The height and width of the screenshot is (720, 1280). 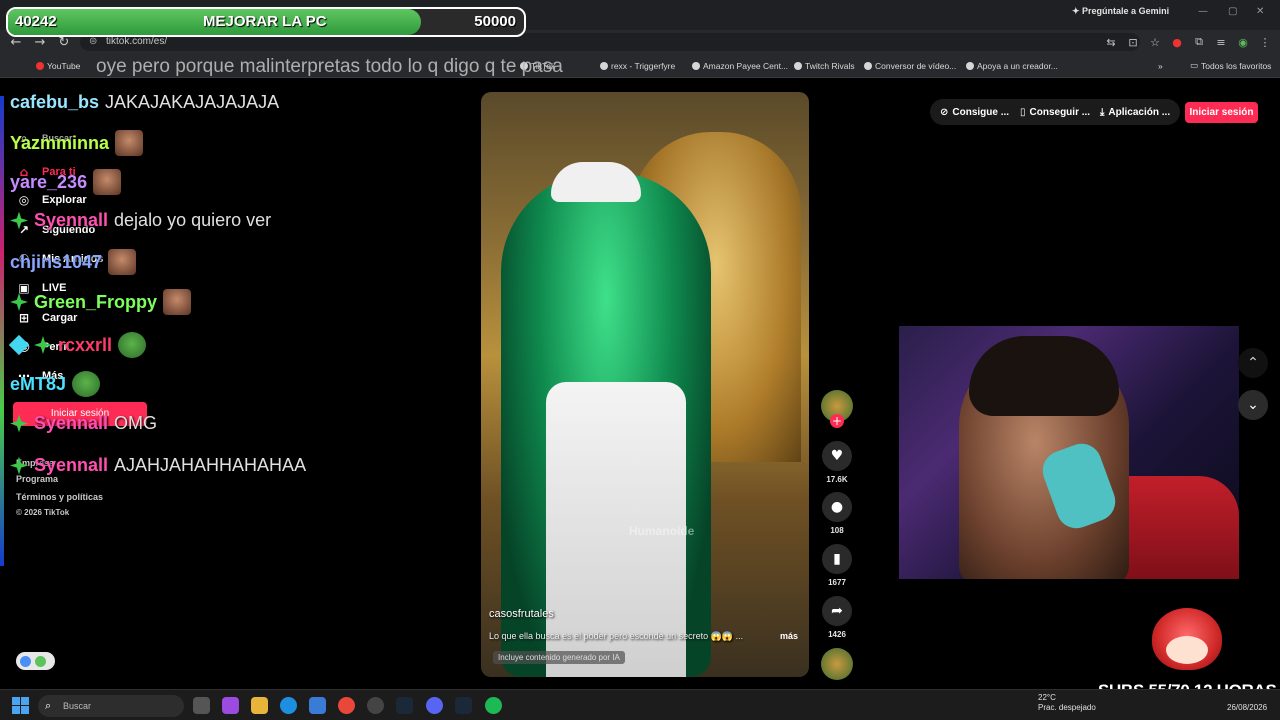 What do you see at coordinates (1199, 42) in the screenshot?
I see `extensions-icon: ⧉` at bounding box center [1199, 42].